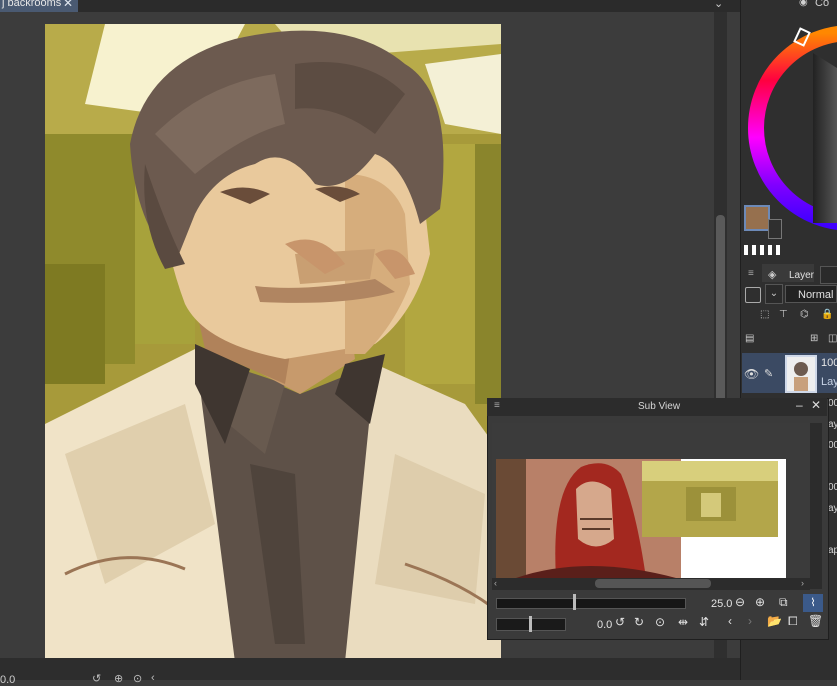 The image size is (837, 686). Describe the element at coordinates (801, 374) in the screenshot. I see `layer-thumbnail` at that location.